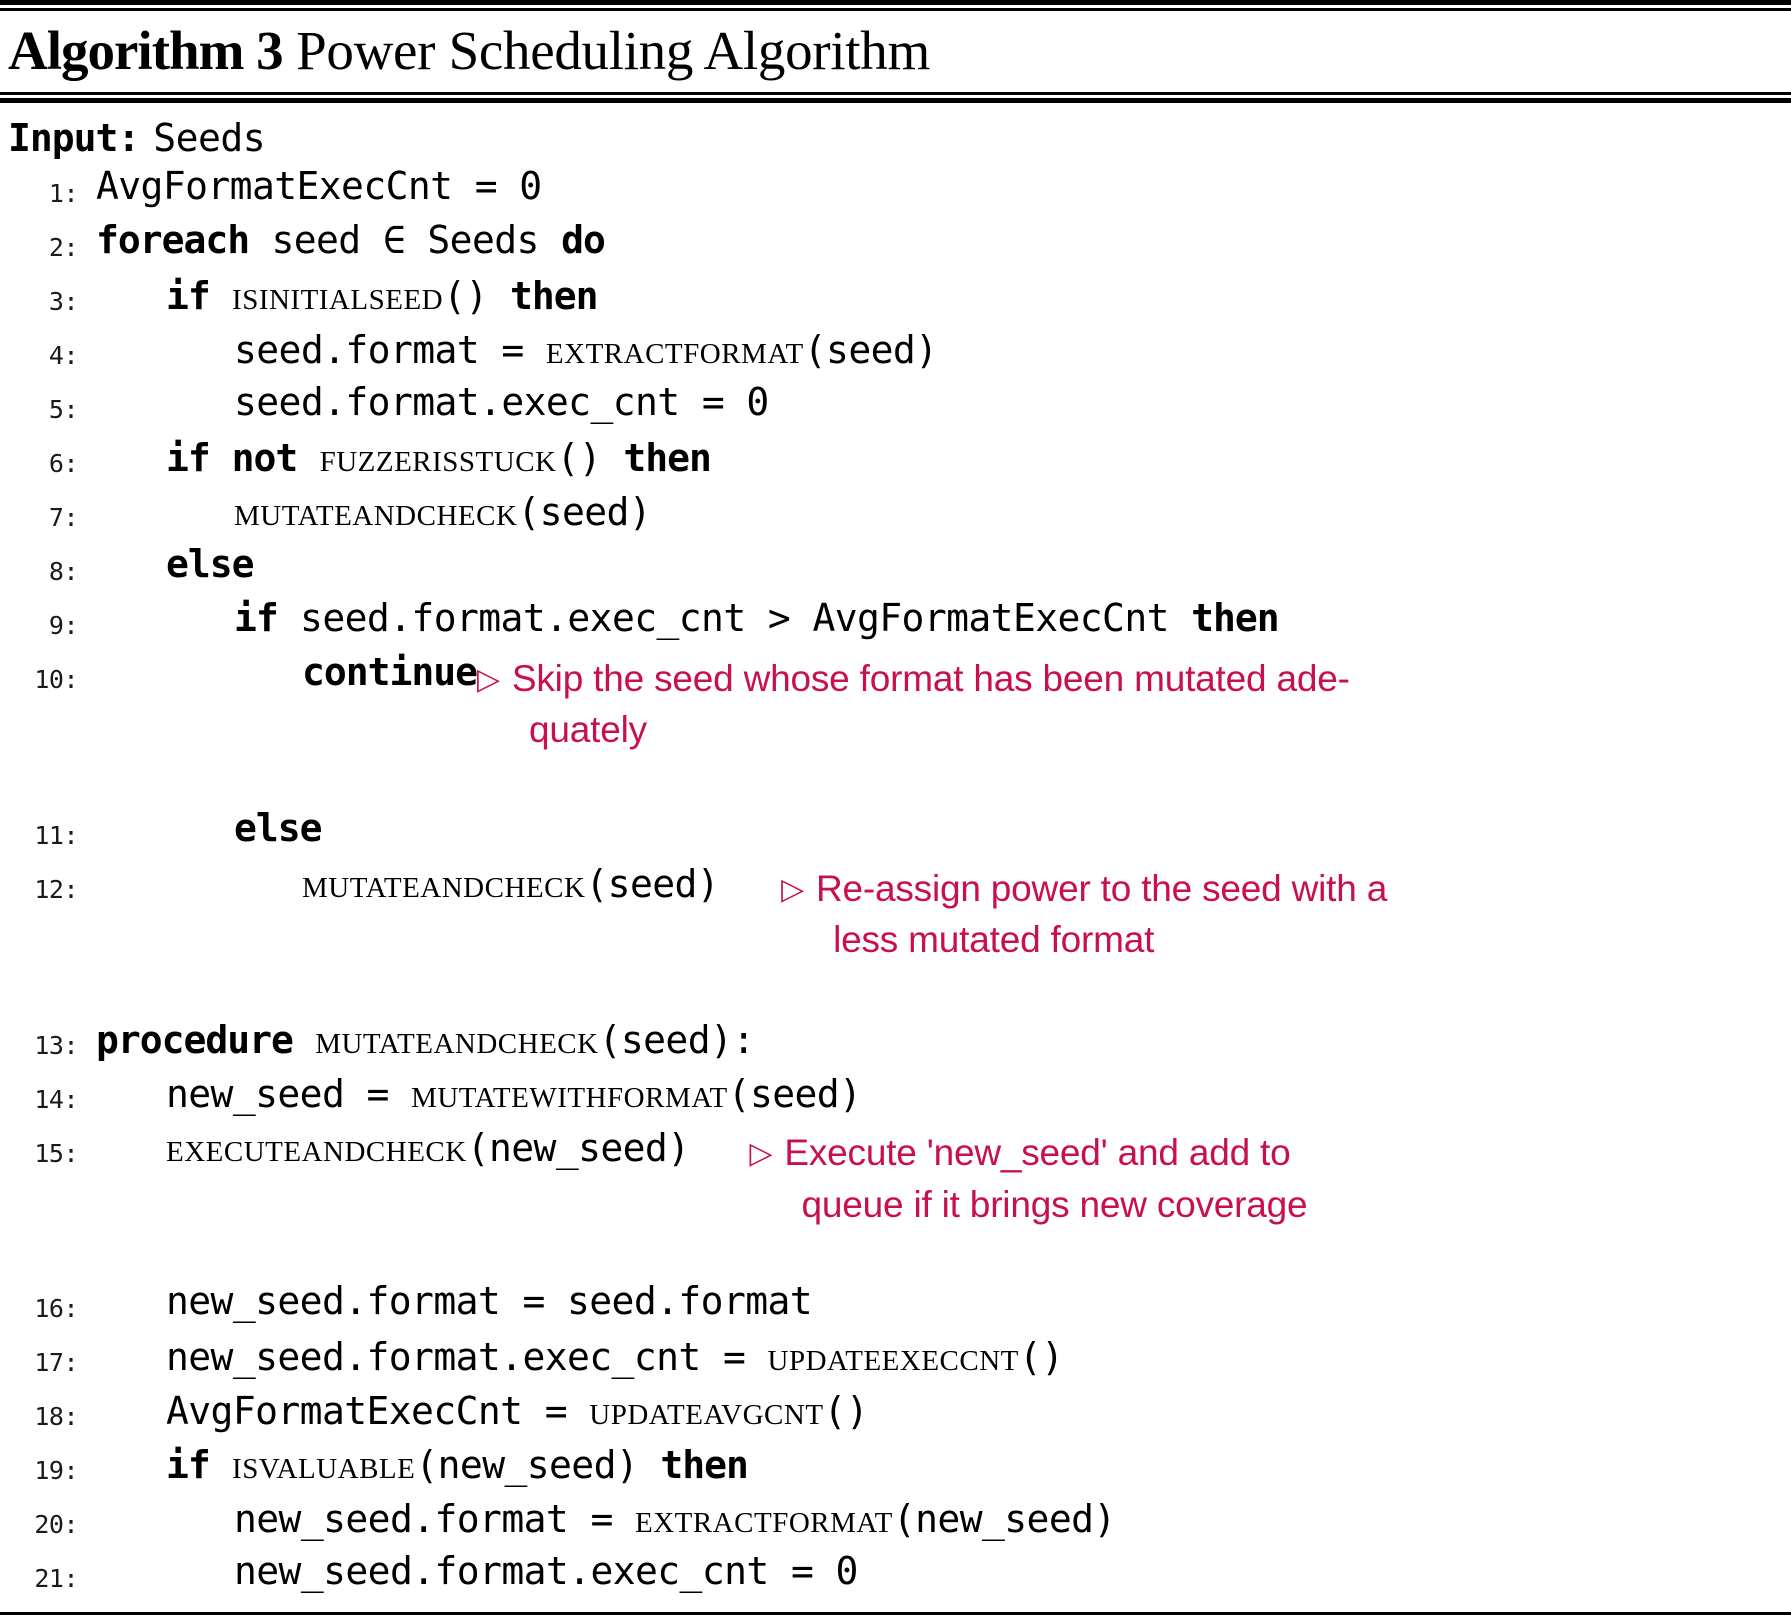 This screenshot has width=1791, height=1617. I want to click on line-number: 18:, so click(56, 1416).